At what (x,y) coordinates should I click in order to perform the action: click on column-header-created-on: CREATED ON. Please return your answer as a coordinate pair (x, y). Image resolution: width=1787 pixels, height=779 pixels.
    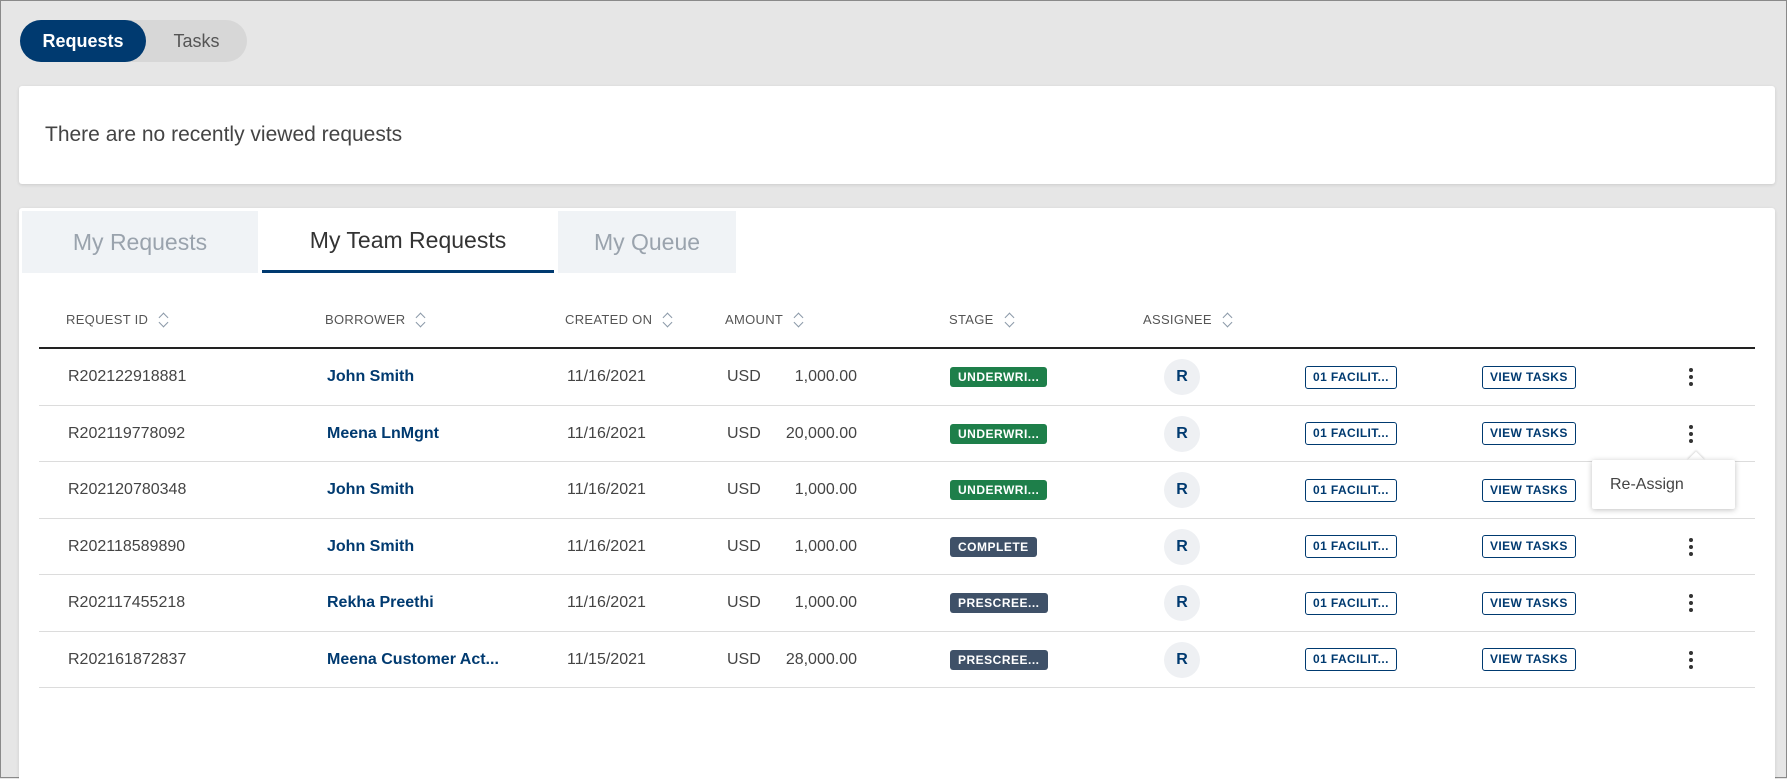
    Looking at the image, I should click on (619, 319).